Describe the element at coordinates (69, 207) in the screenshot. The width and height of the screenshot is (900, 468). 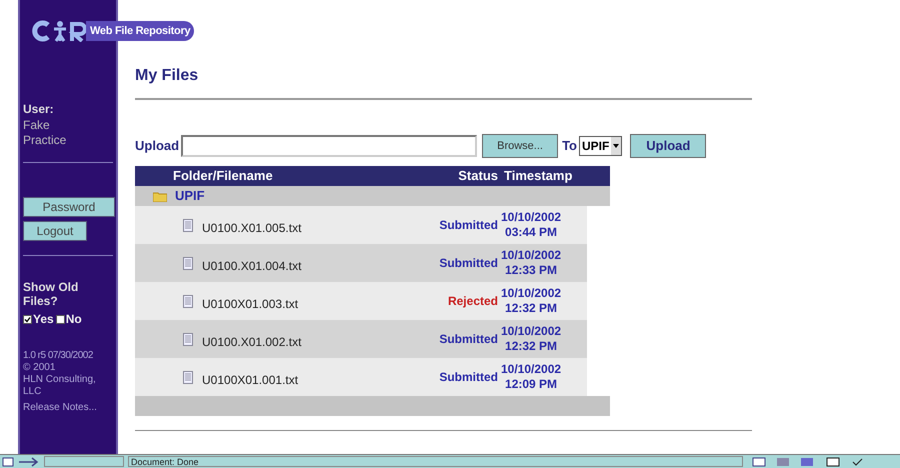
I see `sidebar-button: Password` at that location.